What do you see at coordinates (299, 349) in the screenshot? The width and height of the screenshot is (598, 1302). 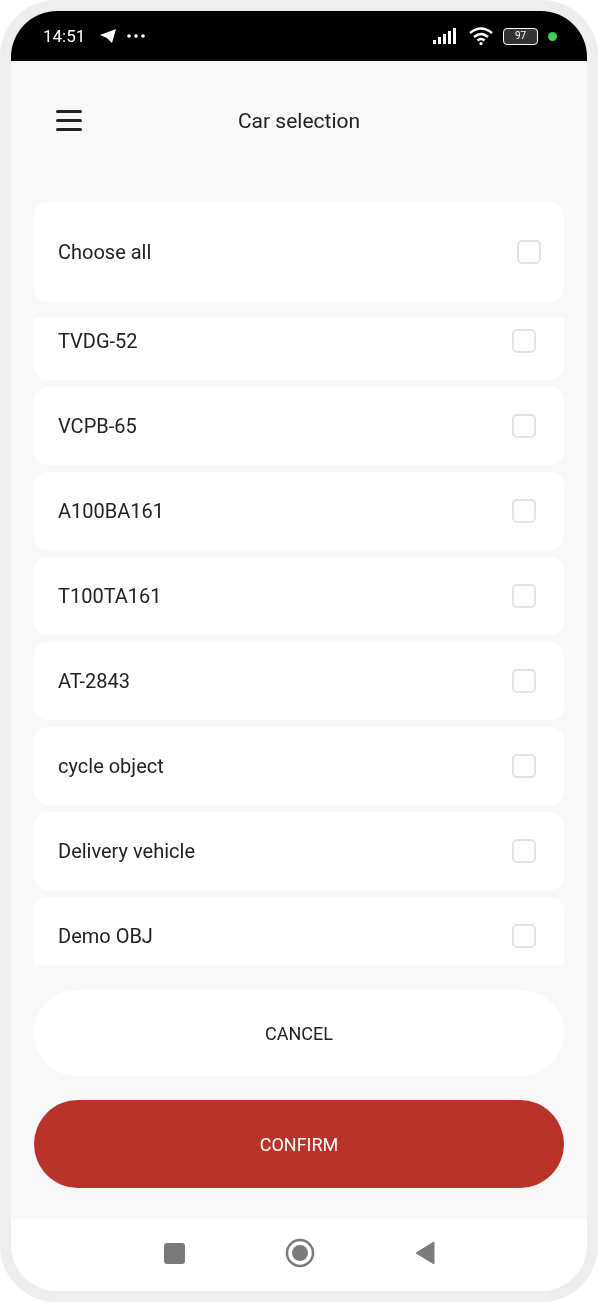 I see `car-row: TVDG-52` at bounding box center [299, 349].